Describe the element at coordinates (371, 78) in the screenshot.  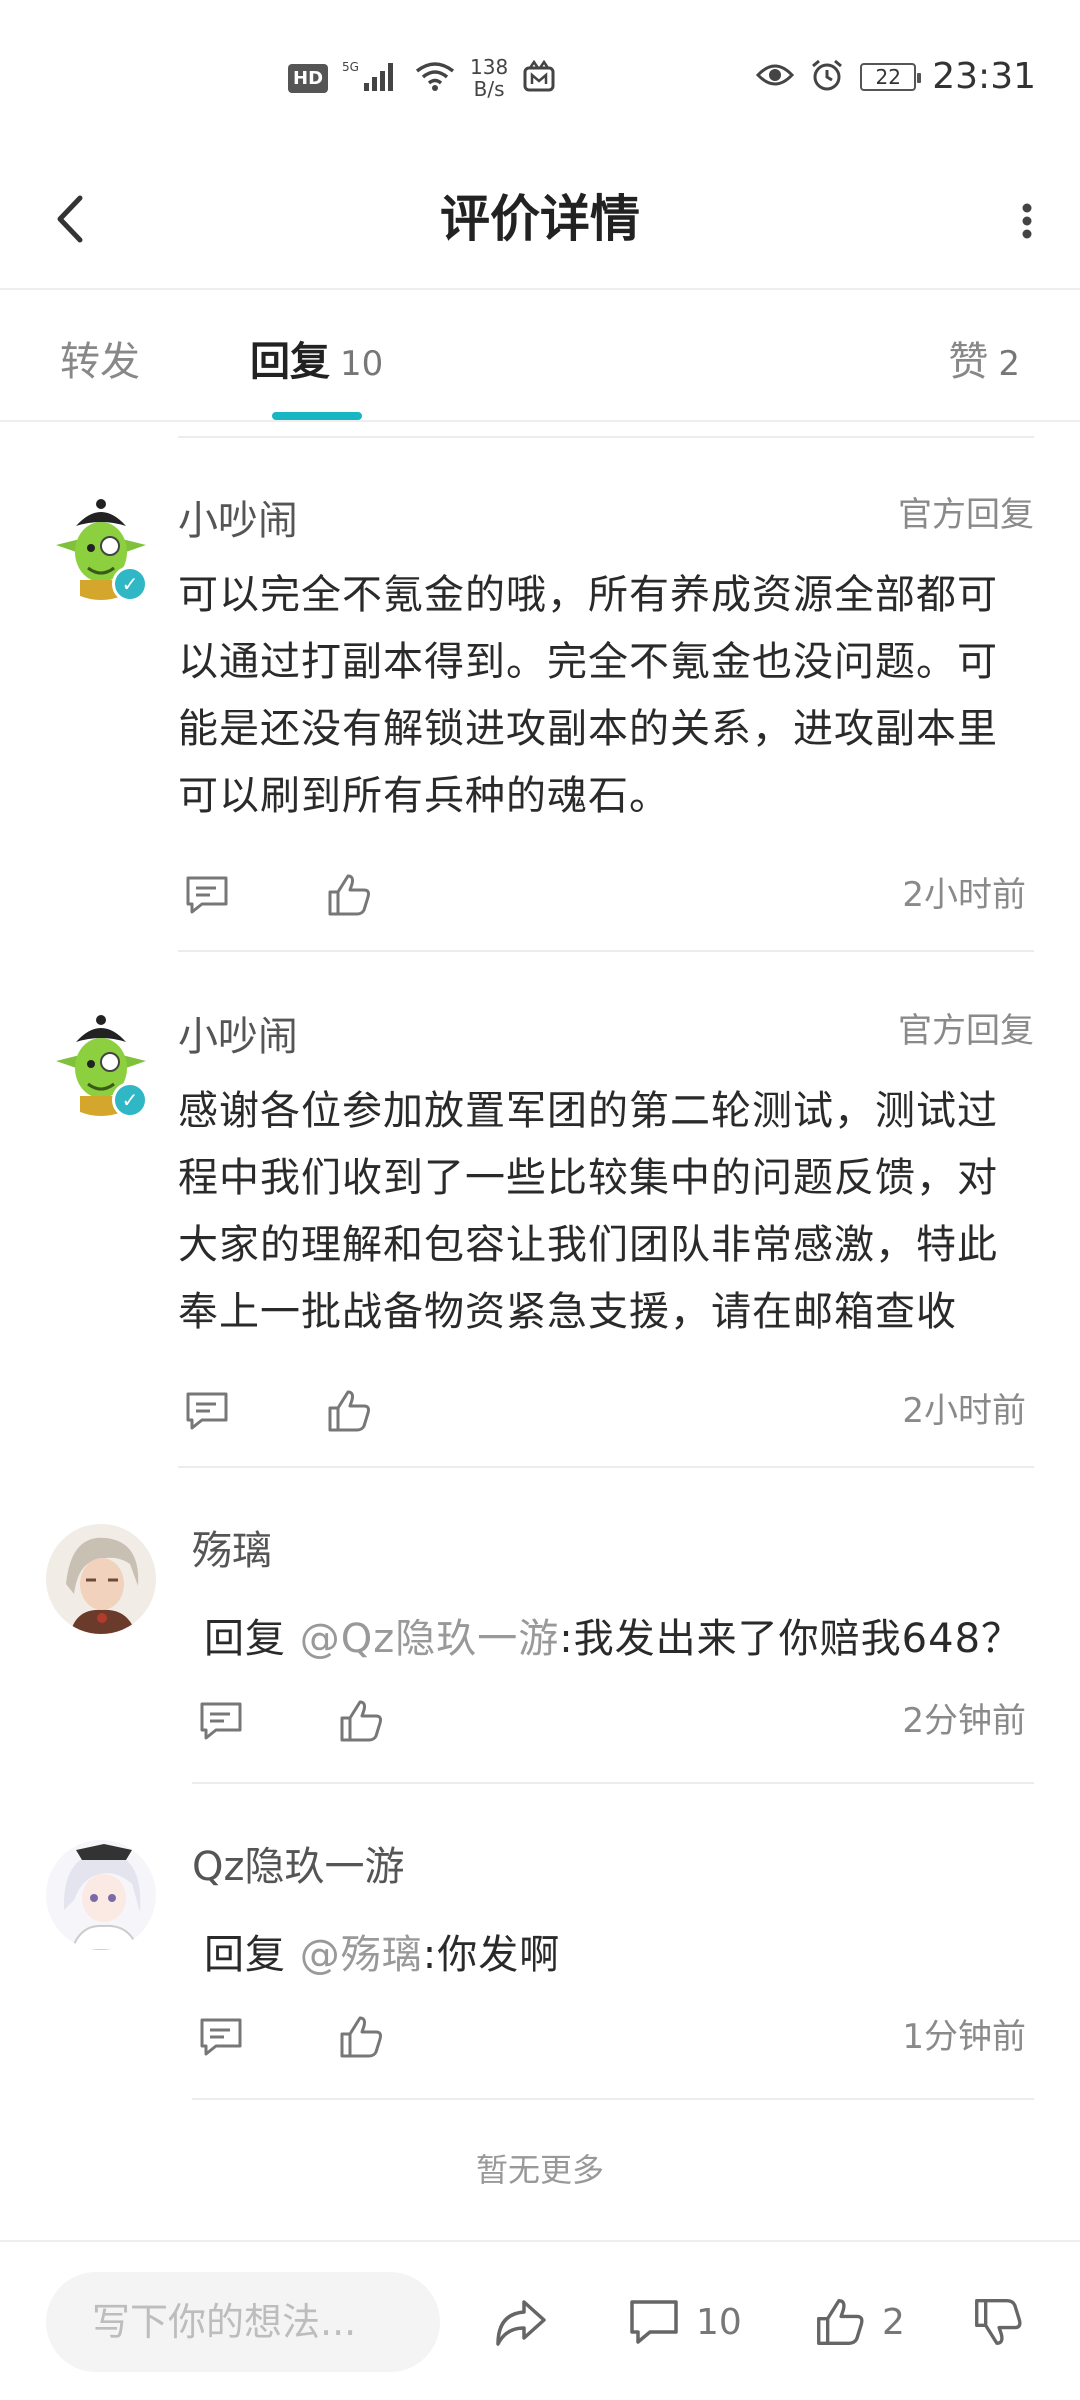
I see `signal-icon: 5G` at that location.